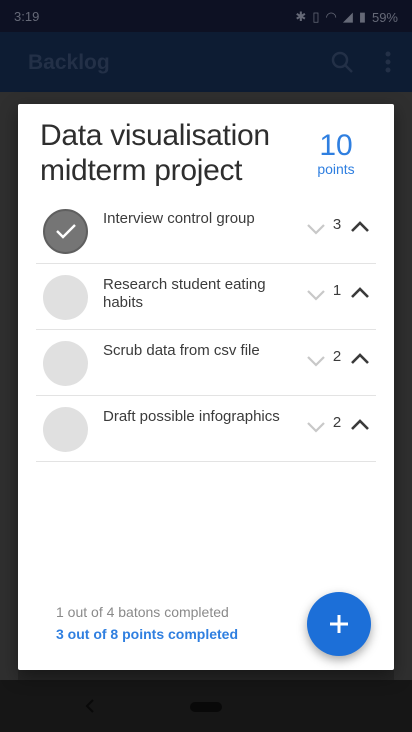  What do you see at coordinates (336, 145) in the screenshot?
I see `points-value: 10` at bounding box center [336, 145].